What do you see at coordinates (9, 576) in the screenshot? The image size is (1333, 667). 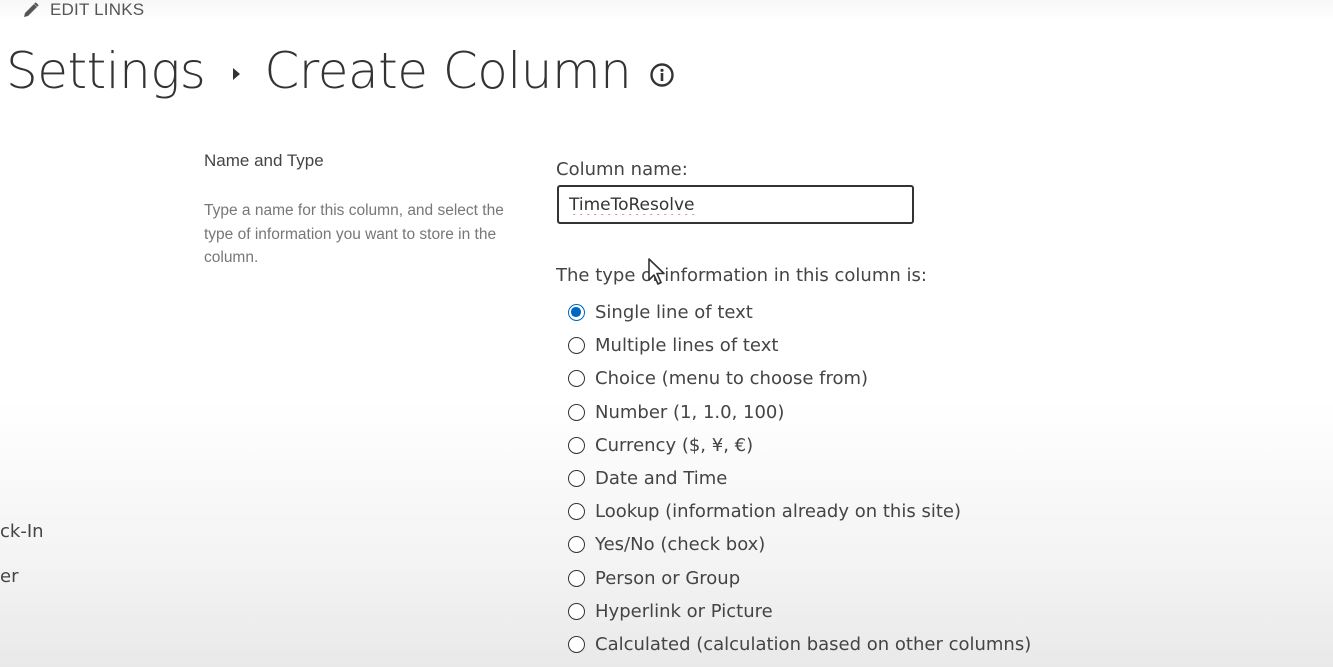 I see `left-nav-item: er` at bounding box center [9, 576].